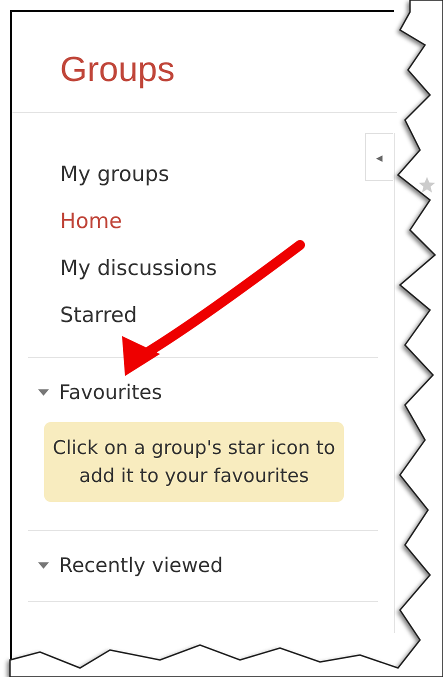 The image size is (443, 677). Describe the element at coordinates (99, 315) in the screenshot. I see `nav-link: Starred` at that location.